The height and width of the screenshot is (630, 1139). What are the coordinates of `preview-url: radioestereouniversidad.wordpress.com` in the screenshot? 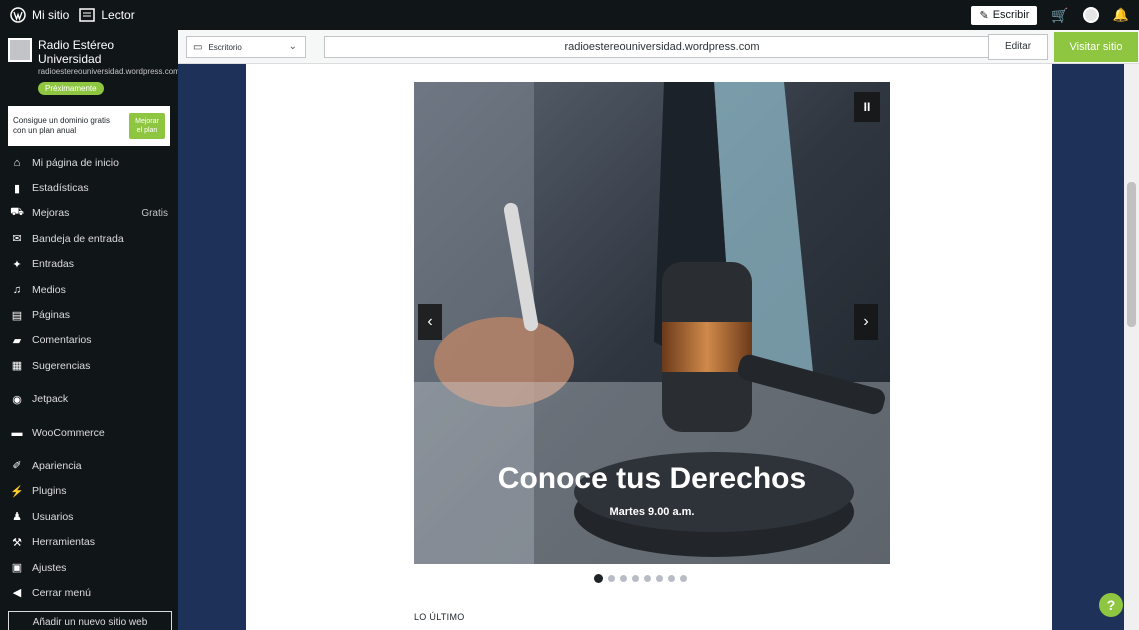 It's located at (662, 47).